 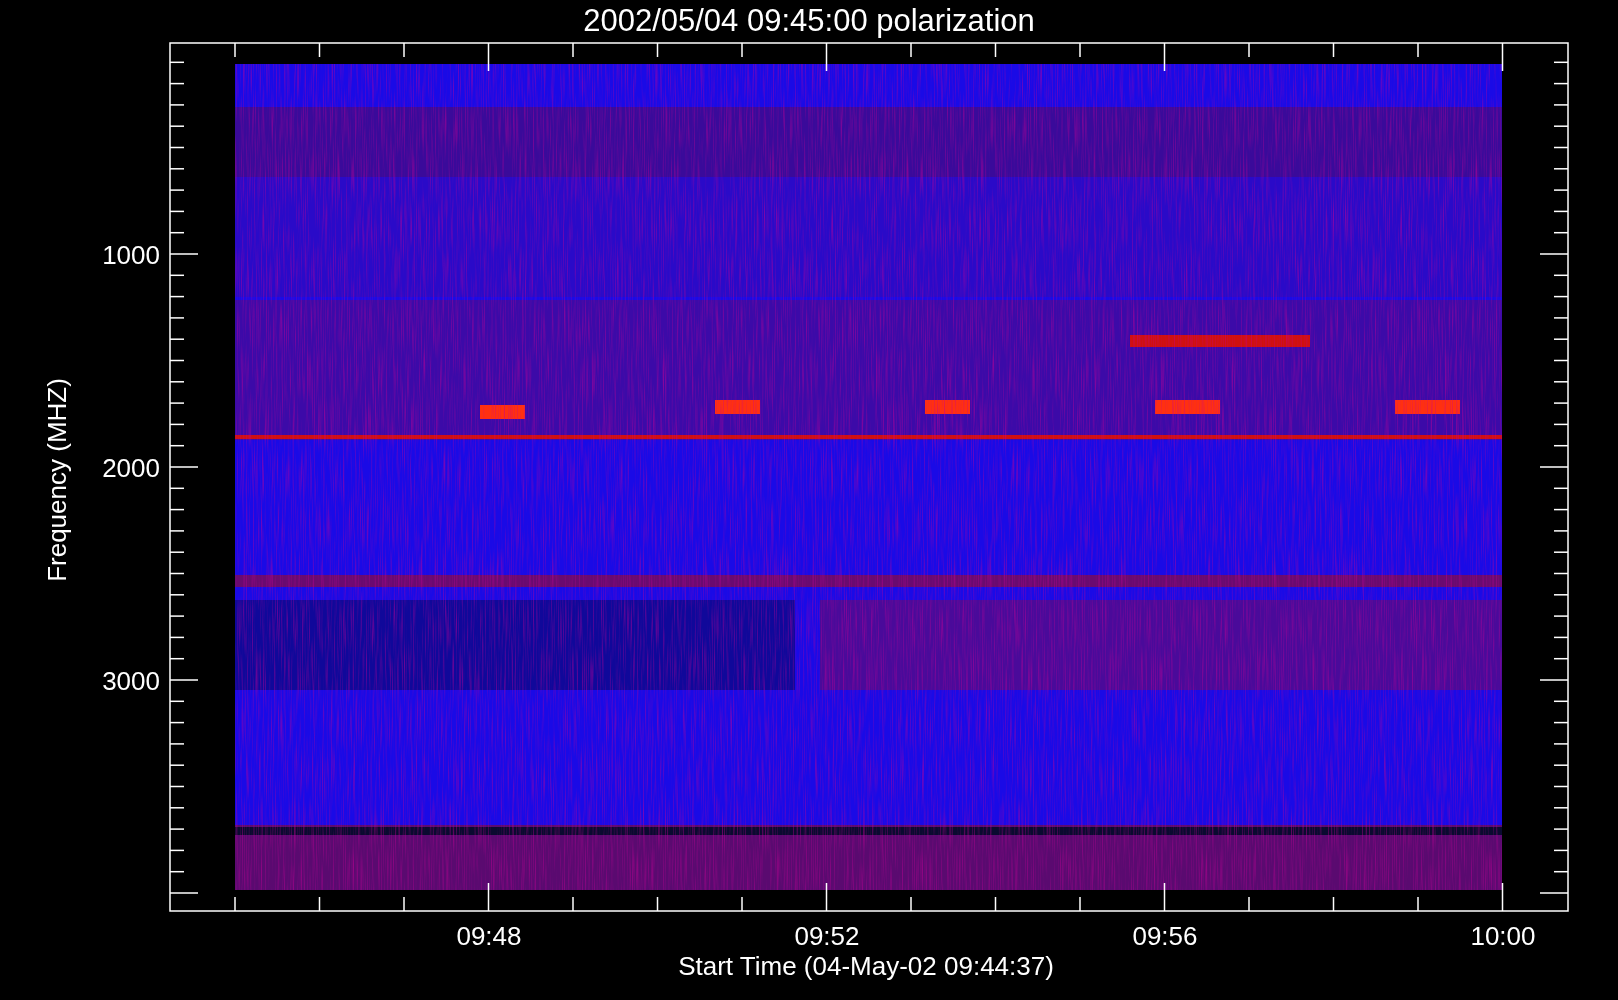 I want to click on tick-label: 09:56, so click(x=1165, y=936).